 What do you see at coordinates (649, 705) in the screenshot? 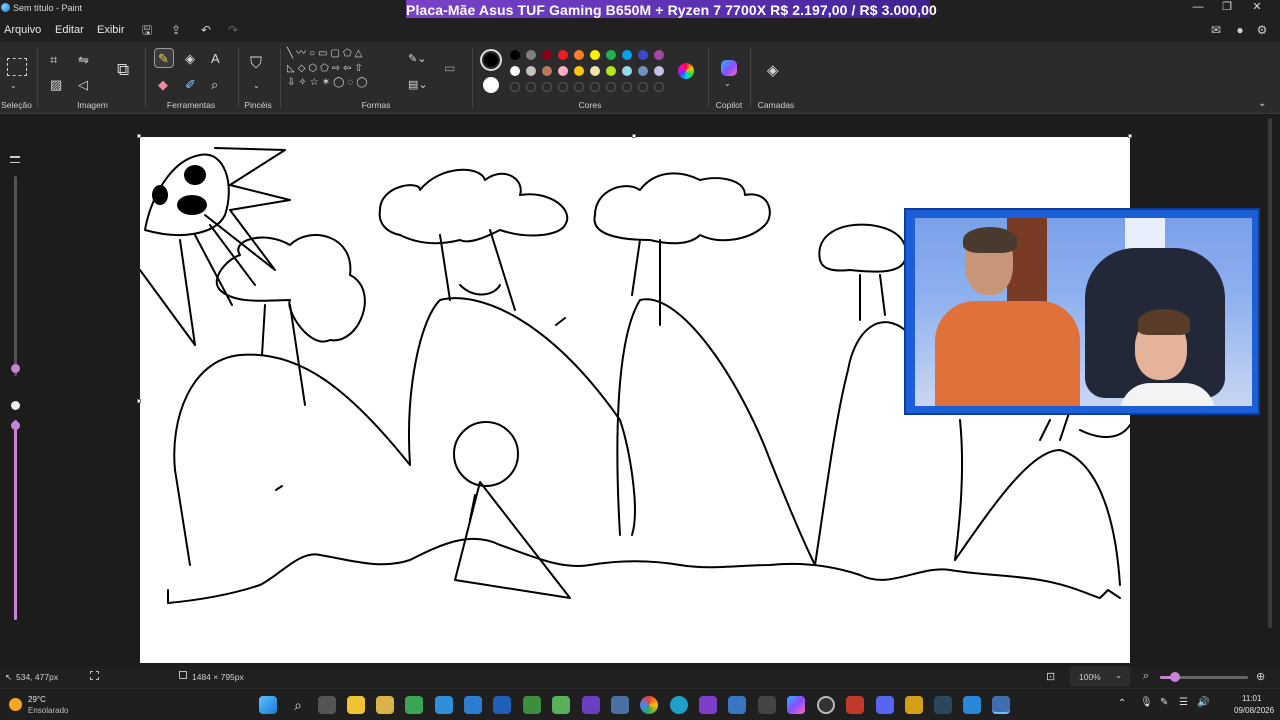
I see `chrome-icon` at bounding box center [649, 705].